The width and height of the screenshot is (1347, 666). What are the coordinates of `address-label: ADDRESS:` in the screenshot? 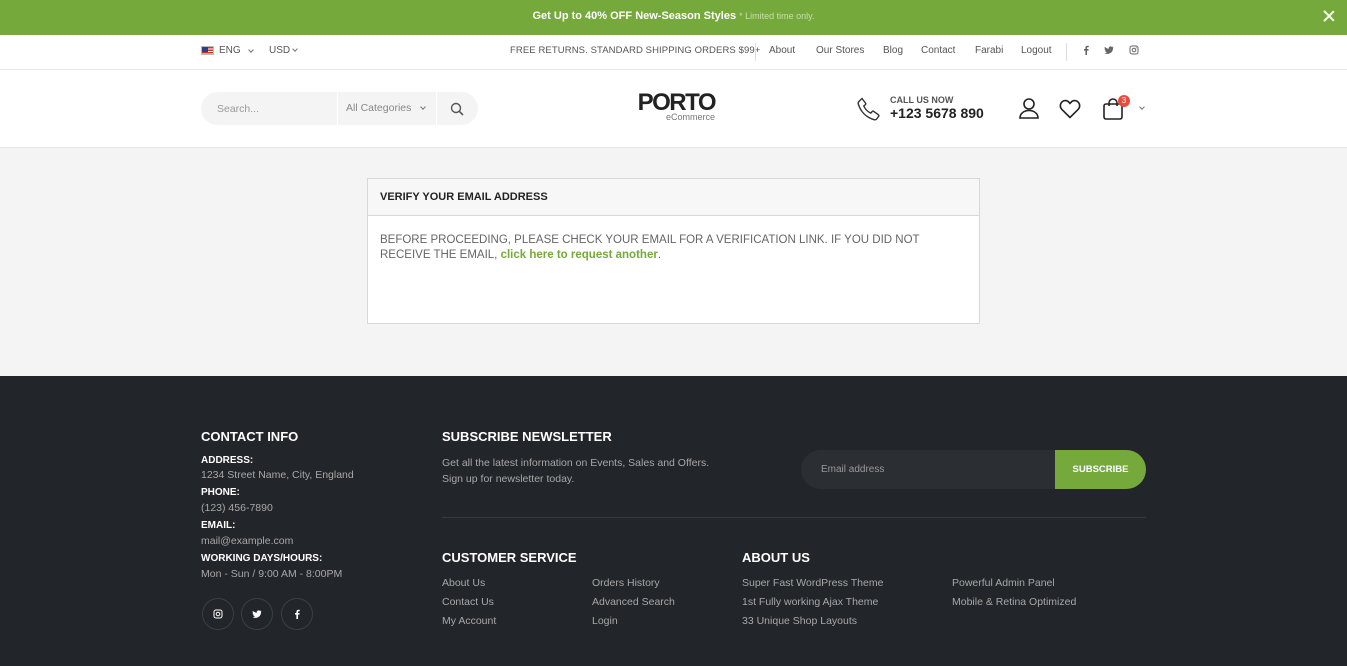 It's located at (227, 460).